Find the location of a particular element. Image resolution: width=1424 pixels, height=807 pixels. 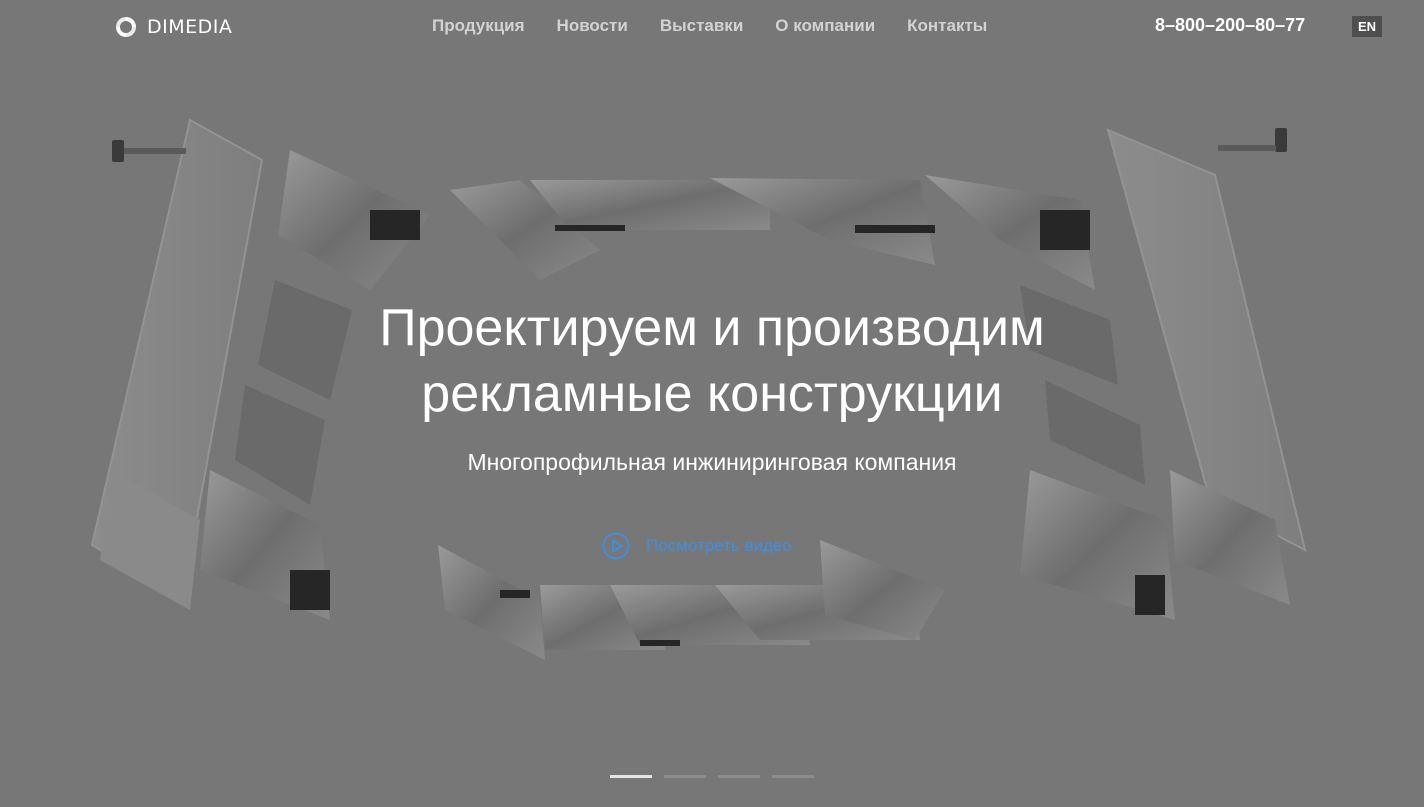

watch-video-label: Посмотреть видео is located at coordinates (719, 545).